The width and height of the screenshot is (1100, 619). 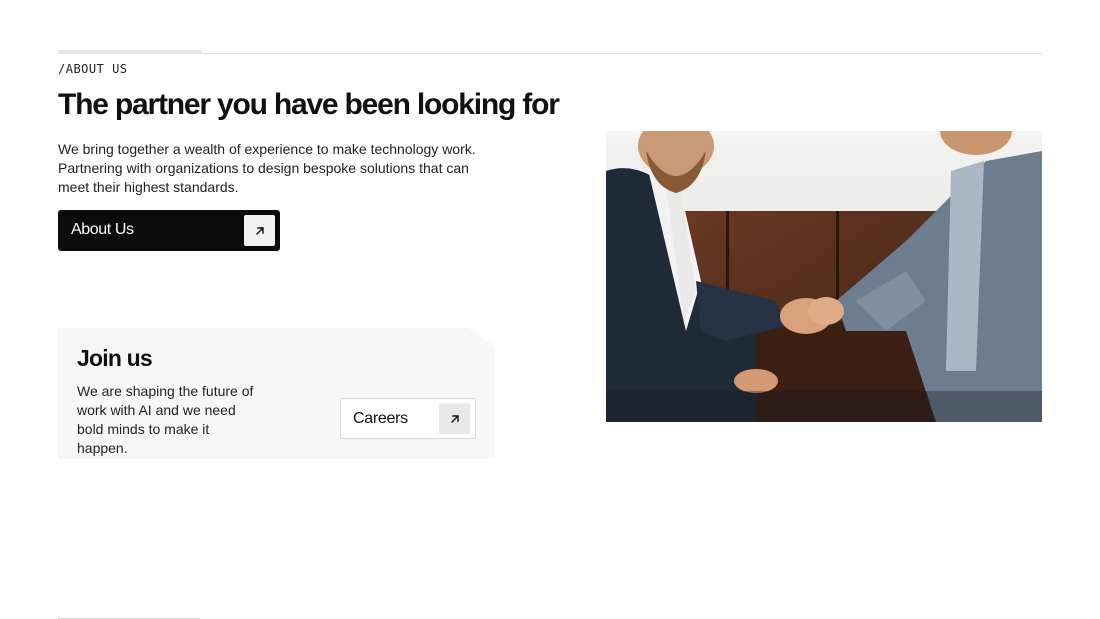 What do you see at coordinates (169, 230) in the screenshot?
I see `about-us-button: About Us` at bounding box center [169, 230].